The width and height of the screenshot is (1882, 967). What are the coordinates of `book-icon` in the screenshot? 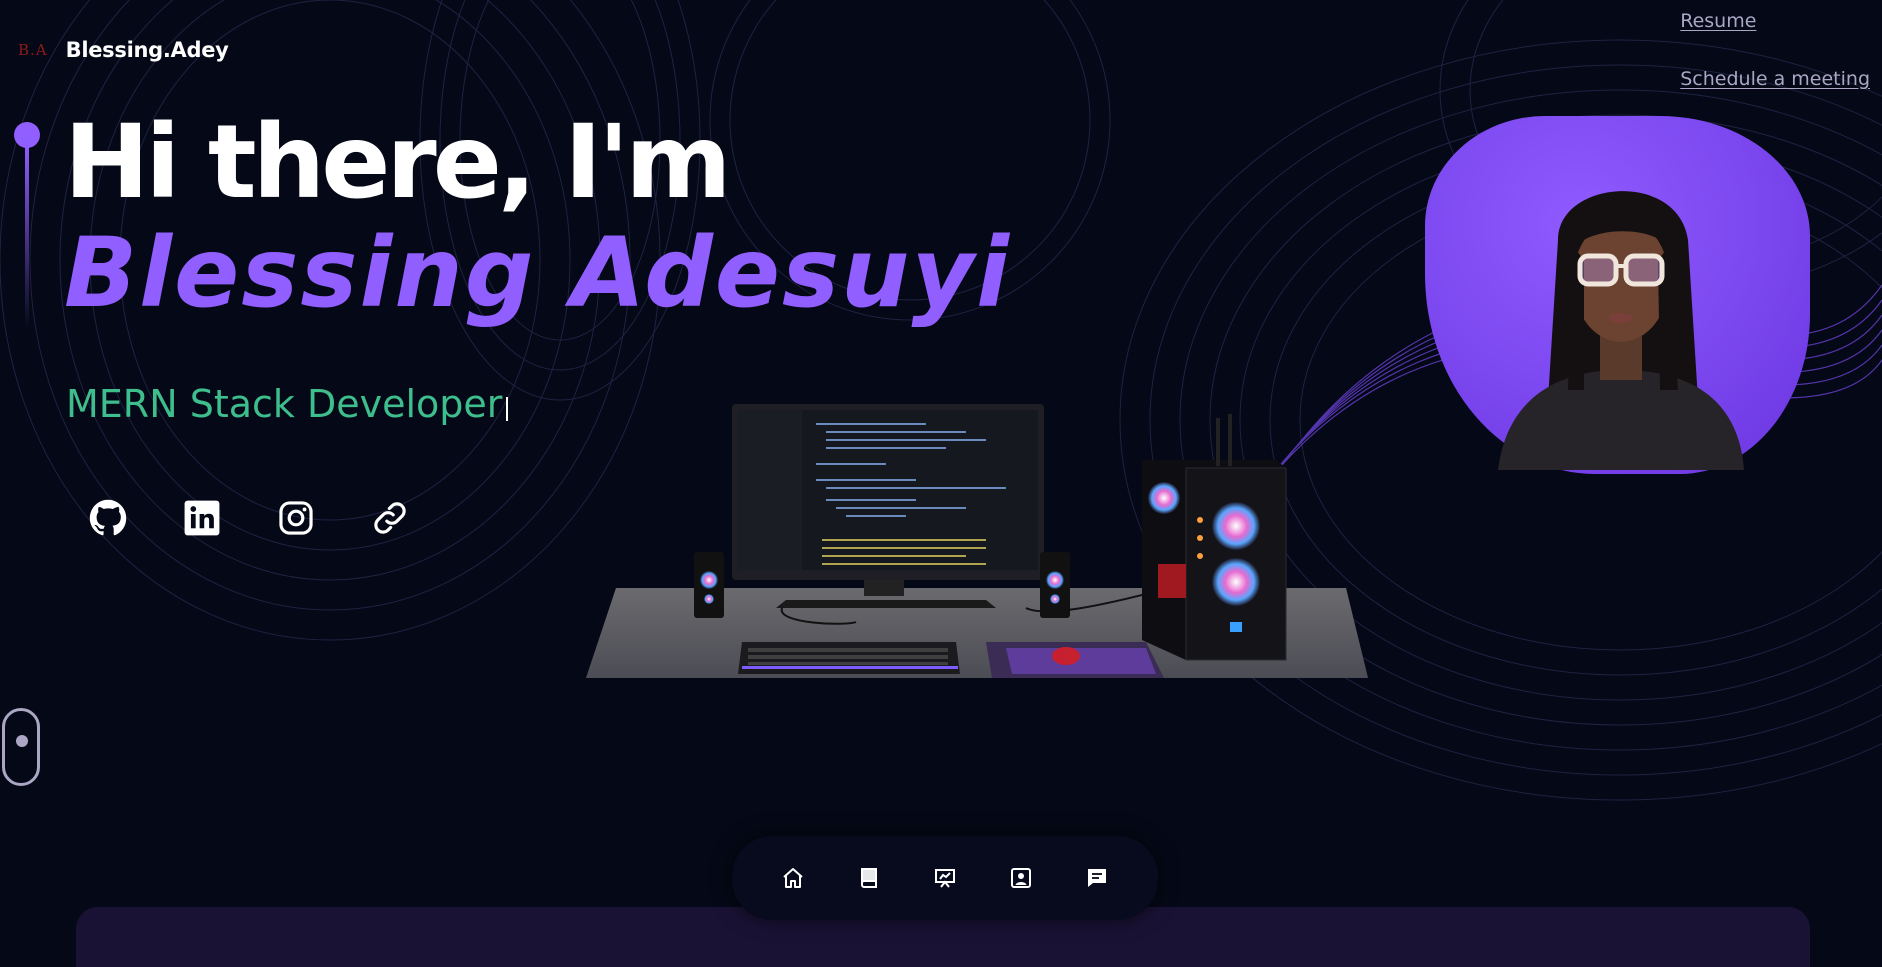 It's located at (869, 878).